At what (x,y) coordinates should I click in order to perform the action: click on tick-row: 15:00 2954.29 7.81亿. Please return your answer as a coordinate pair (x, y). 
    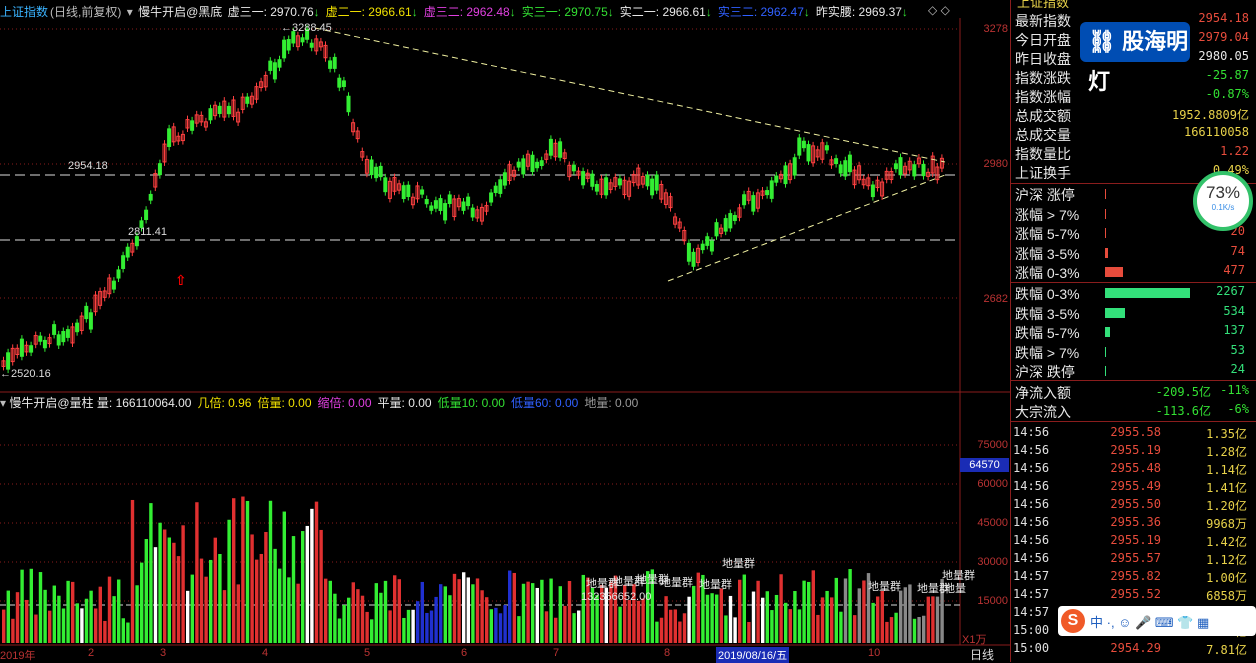
    Looking at the image, I should click on (1134, 650).